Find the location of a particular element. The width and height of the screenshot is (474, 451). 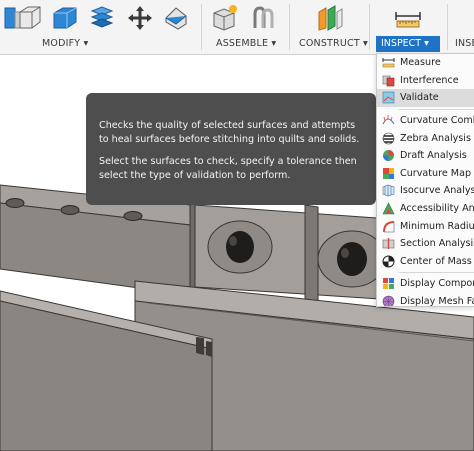

inspect-menu-tab: INSPECT ▾ is located at coordinates (408, 44).